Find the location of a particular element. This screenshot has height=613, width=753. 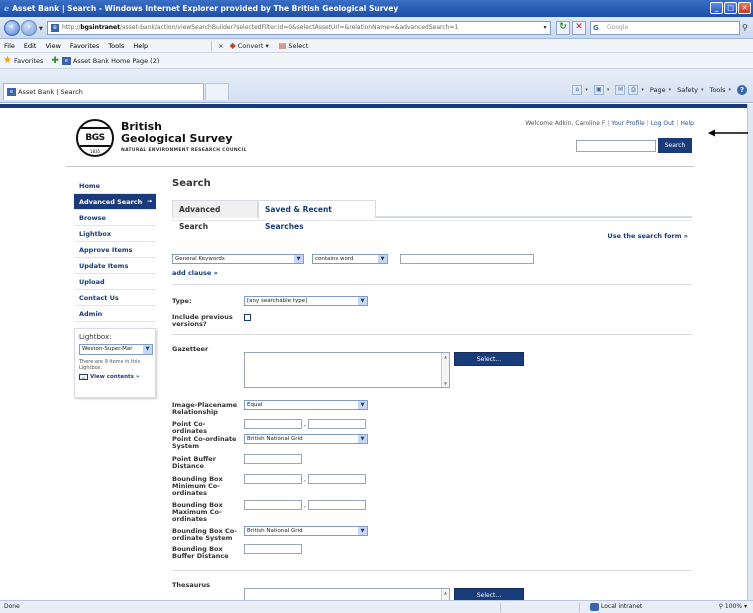

sidebar-item-admin: Admin is located at coordinates (115, 314).